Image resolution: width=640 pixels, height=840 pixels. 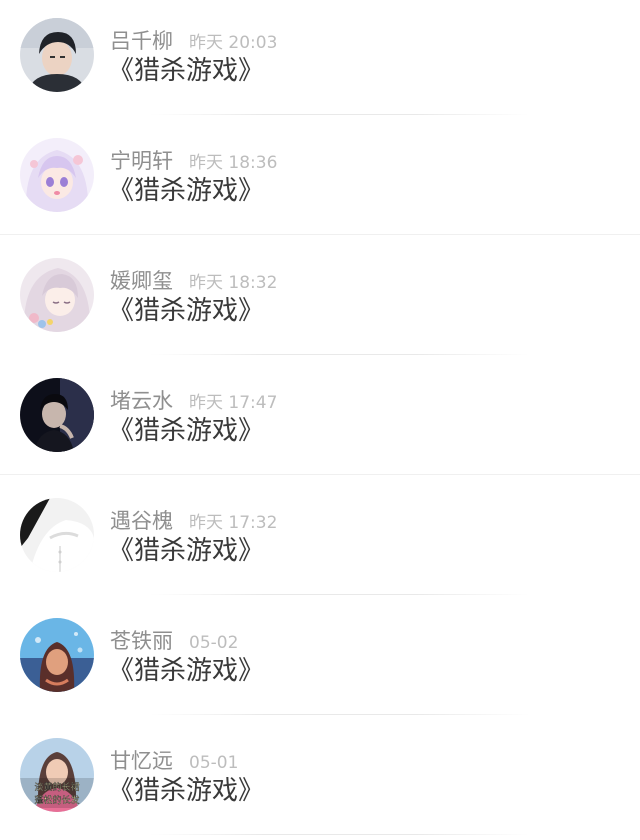 I want to click on avatar-caption-line: 蓬松的长发, so click(x=56, y=800).